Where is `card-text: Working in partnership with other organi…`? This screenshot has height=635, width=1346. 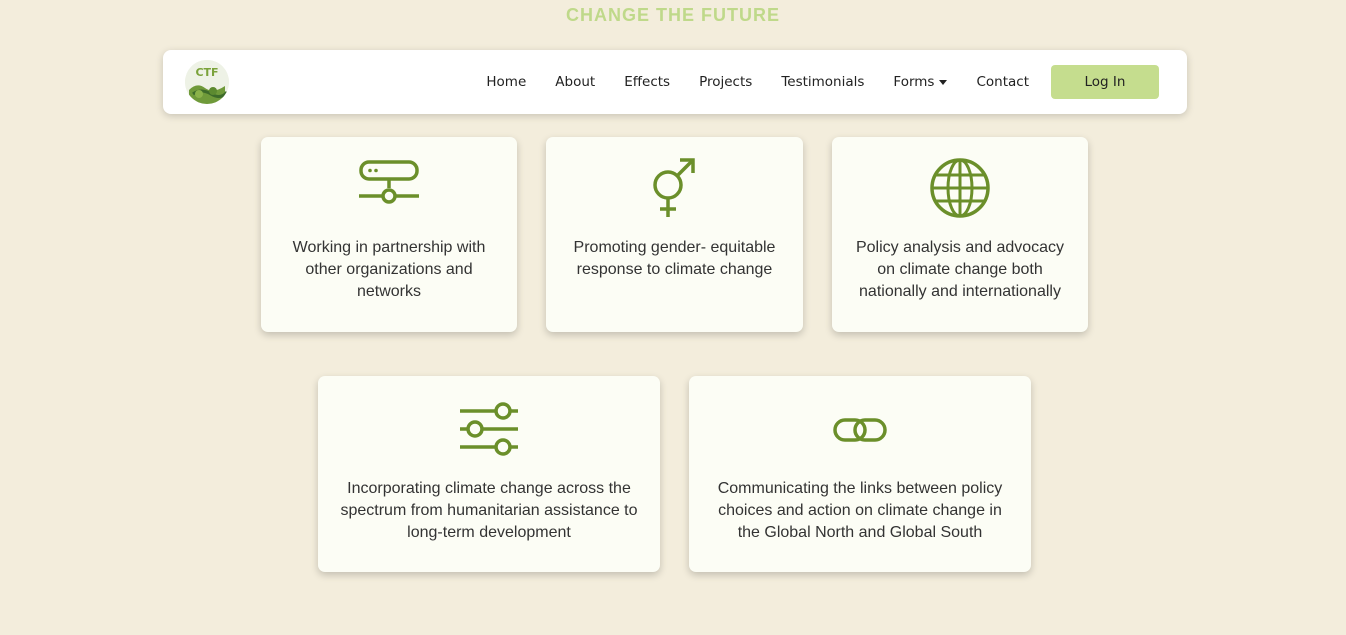 card-text: Working in partnership with other organi… is located at coordinates (389, 269).